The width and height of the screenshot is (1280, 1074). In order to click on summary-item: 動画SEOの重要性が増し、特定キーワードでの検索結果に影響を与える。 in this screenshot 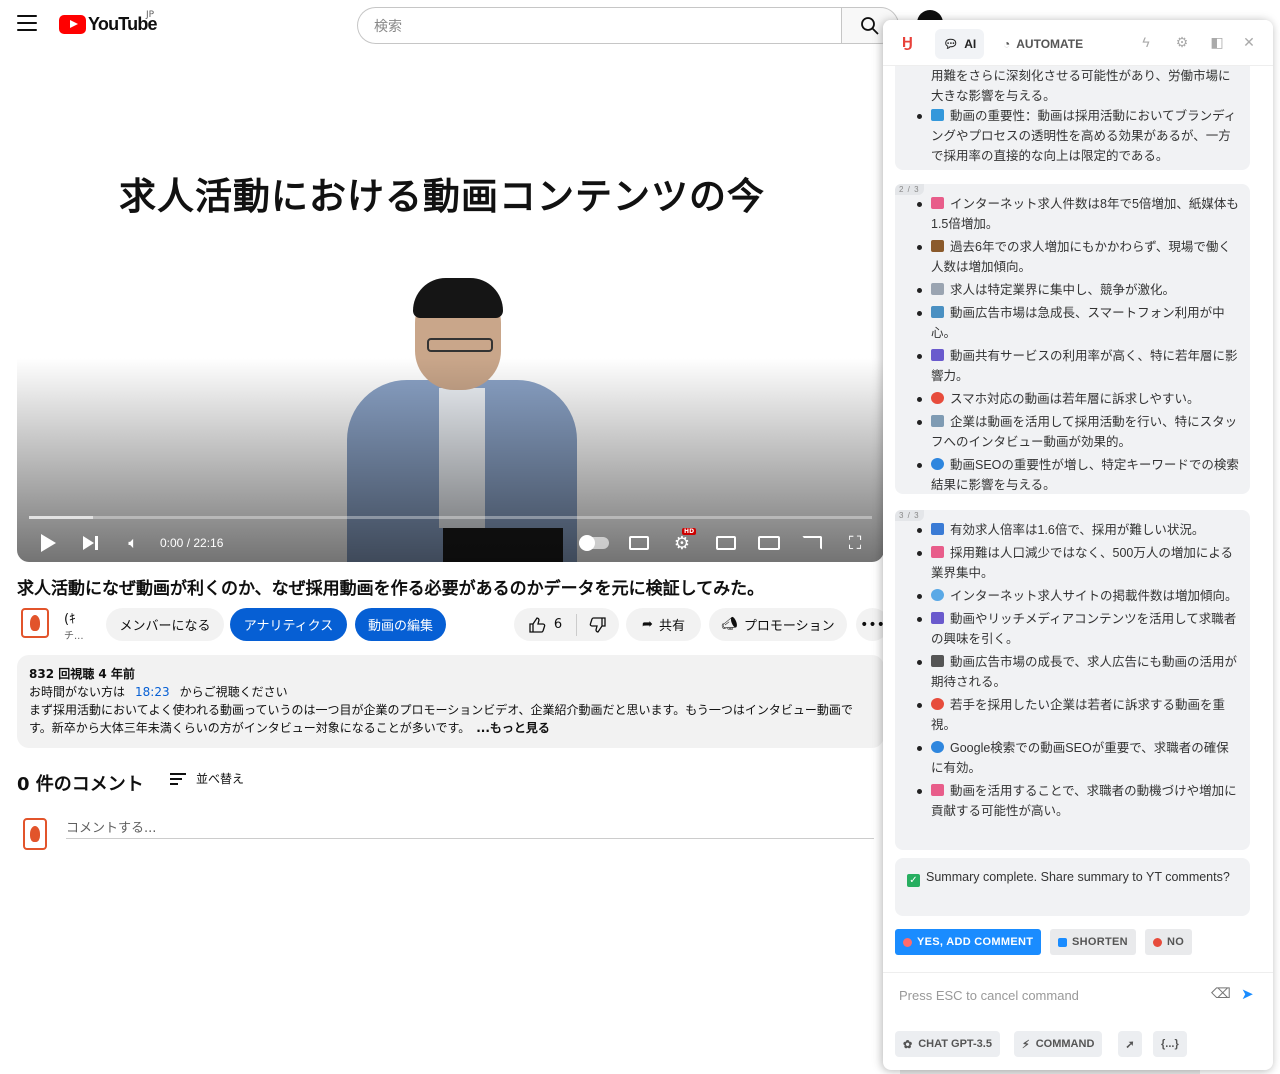, I will do `click(1074, 475)`.